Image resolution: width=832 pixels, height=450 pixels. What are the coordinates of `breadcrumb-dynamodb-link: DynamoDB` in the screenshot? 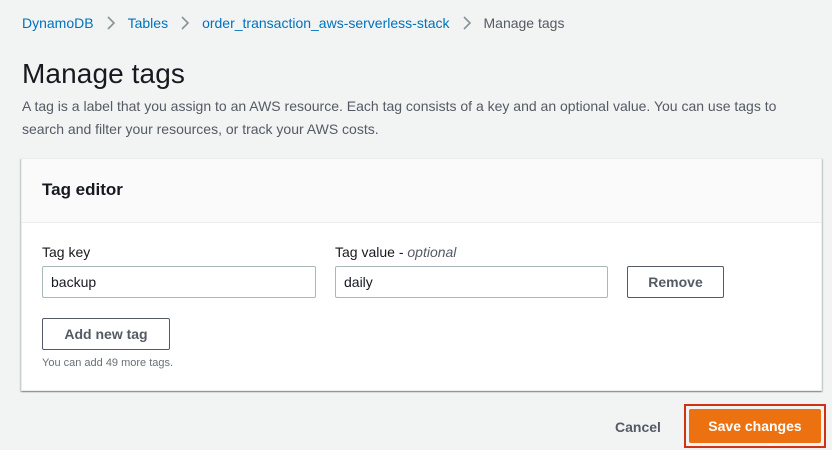 It's located at (58, 23).